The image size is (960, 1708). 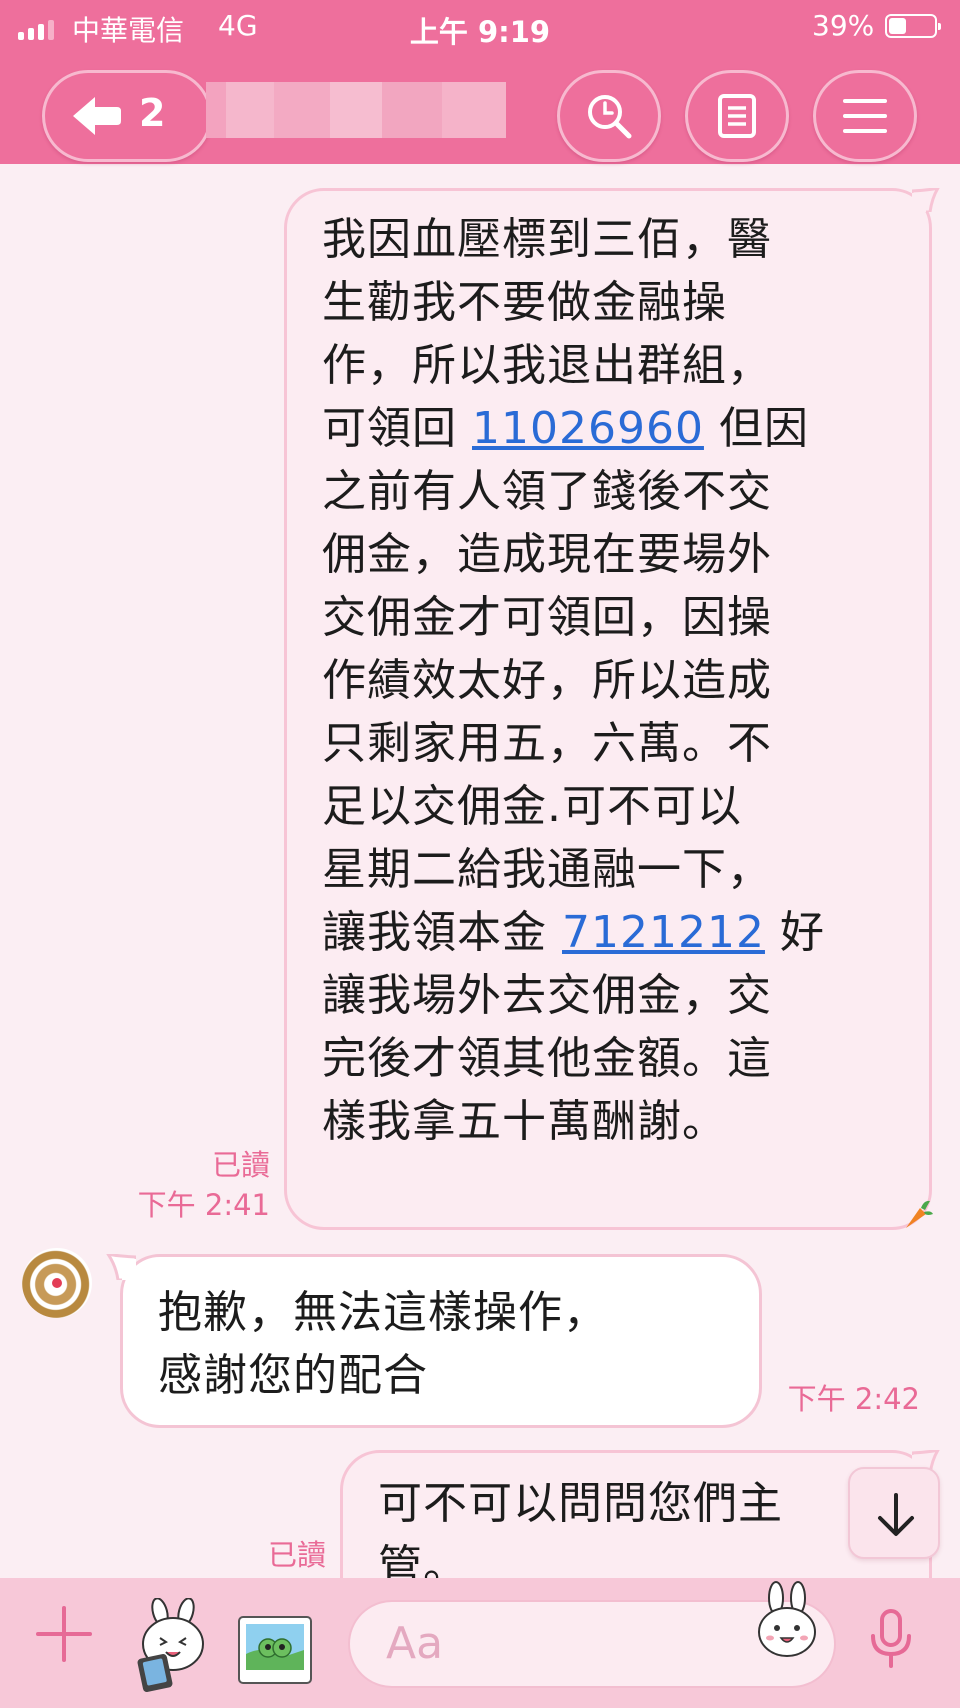 I want to click on arrow-down-icon, so click(x=896, y=1514).